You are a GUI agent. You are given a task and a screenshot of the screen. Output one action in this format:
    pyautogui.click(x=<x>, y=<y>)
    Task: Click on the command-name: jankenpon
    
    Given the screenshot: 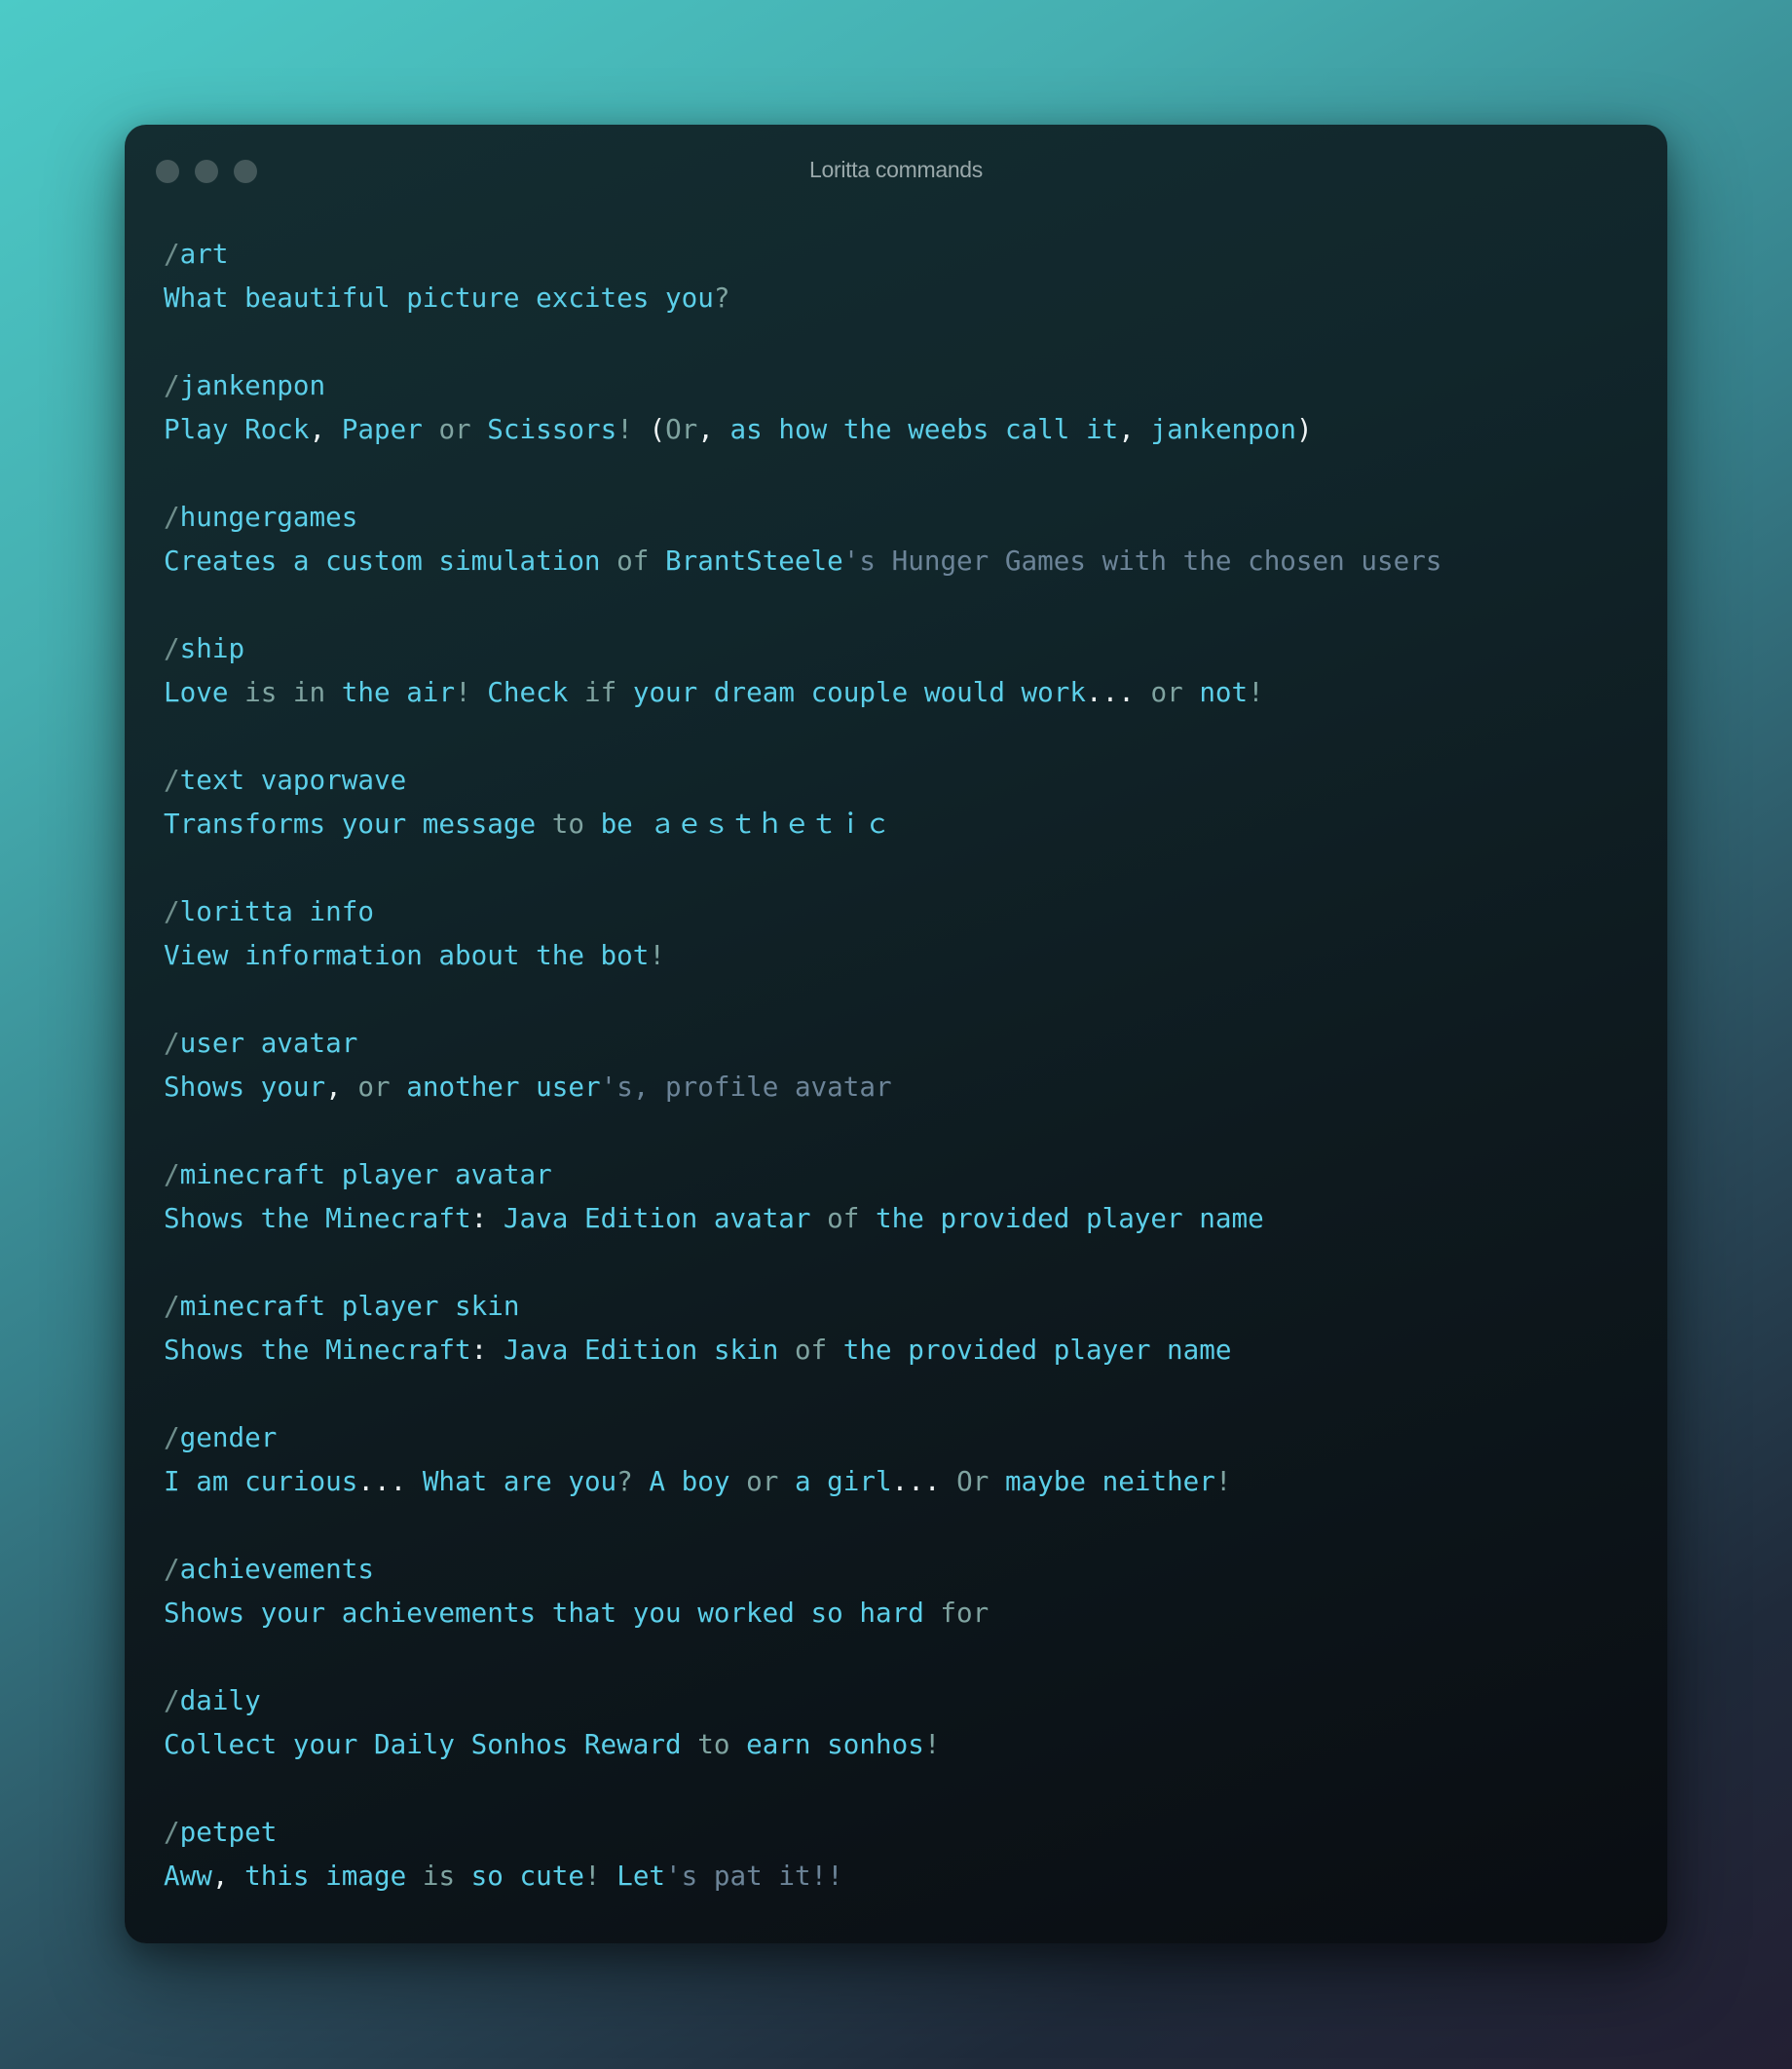 What is the action you would take?
    pyautogui.click(x=252, y=385)
    